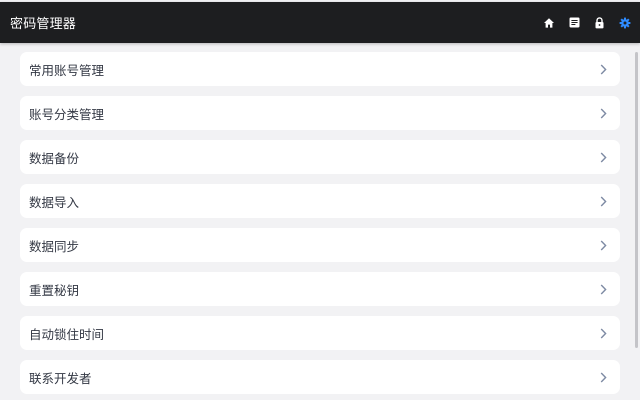 The height and width of the screenshot is (400, 640). I want to click on settings-item-label: 数据备份, so click(54, 158).